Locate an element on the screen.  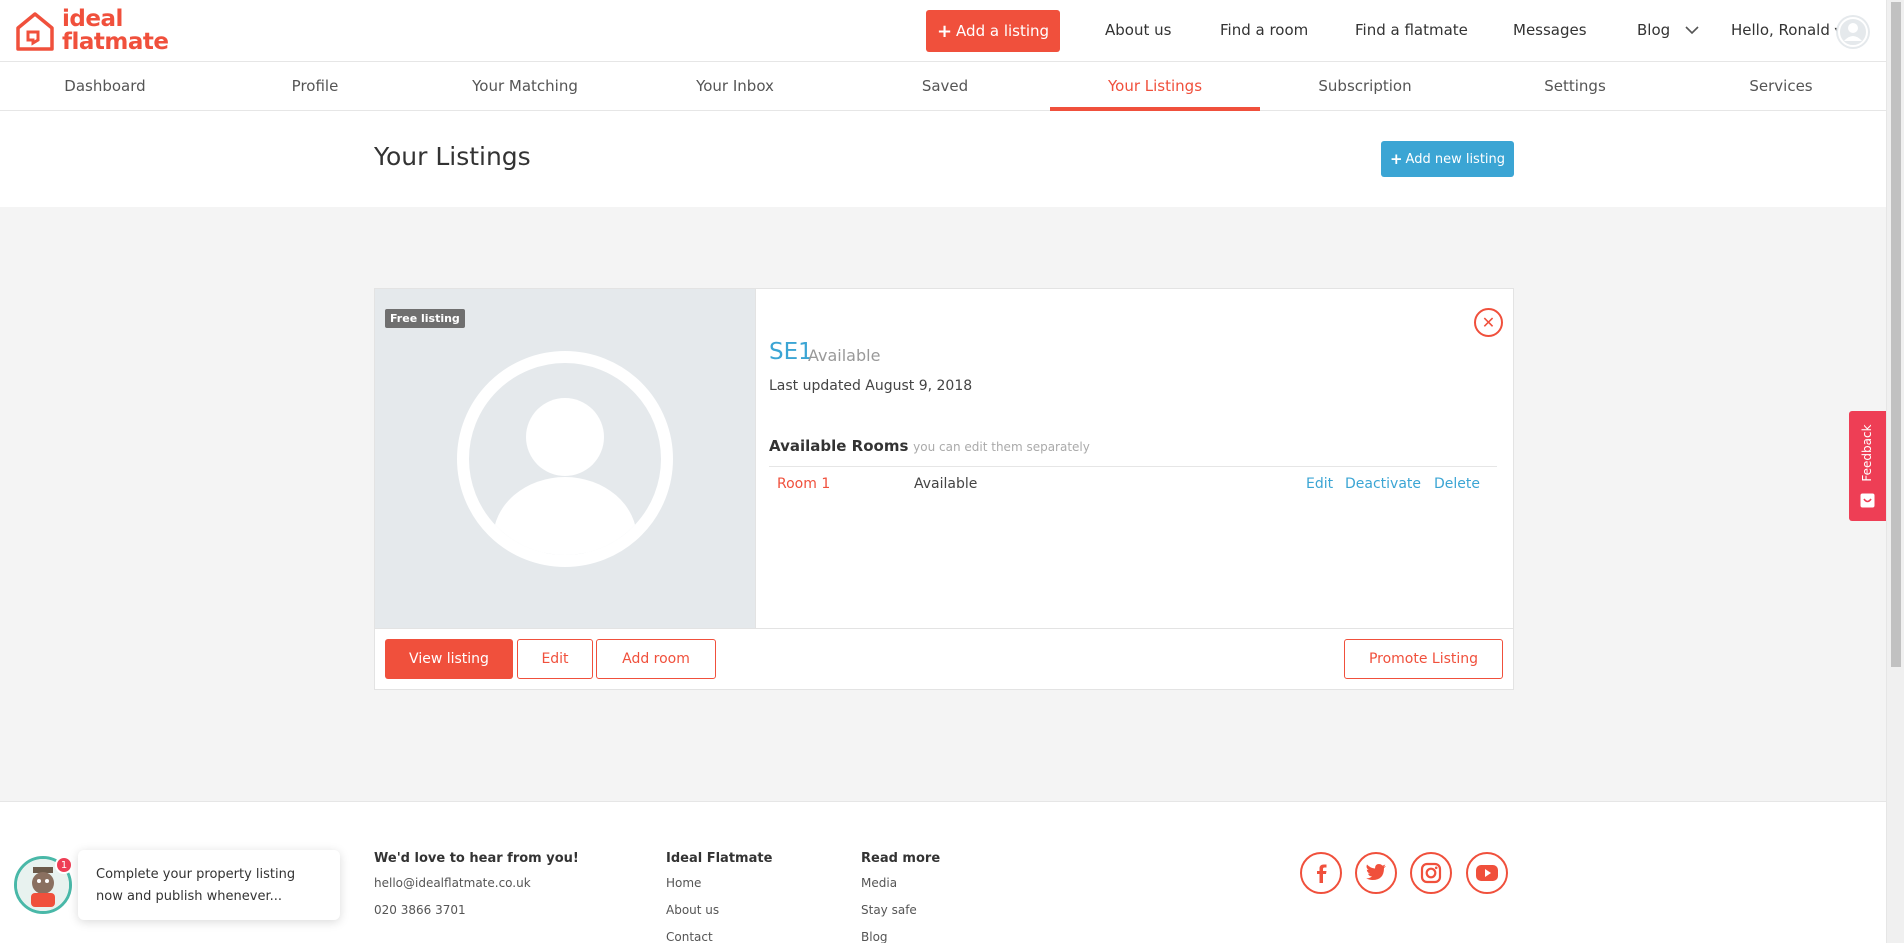
footer-email-link: hello@idealflatmate.co.uk is located at coordinates (452, 883).